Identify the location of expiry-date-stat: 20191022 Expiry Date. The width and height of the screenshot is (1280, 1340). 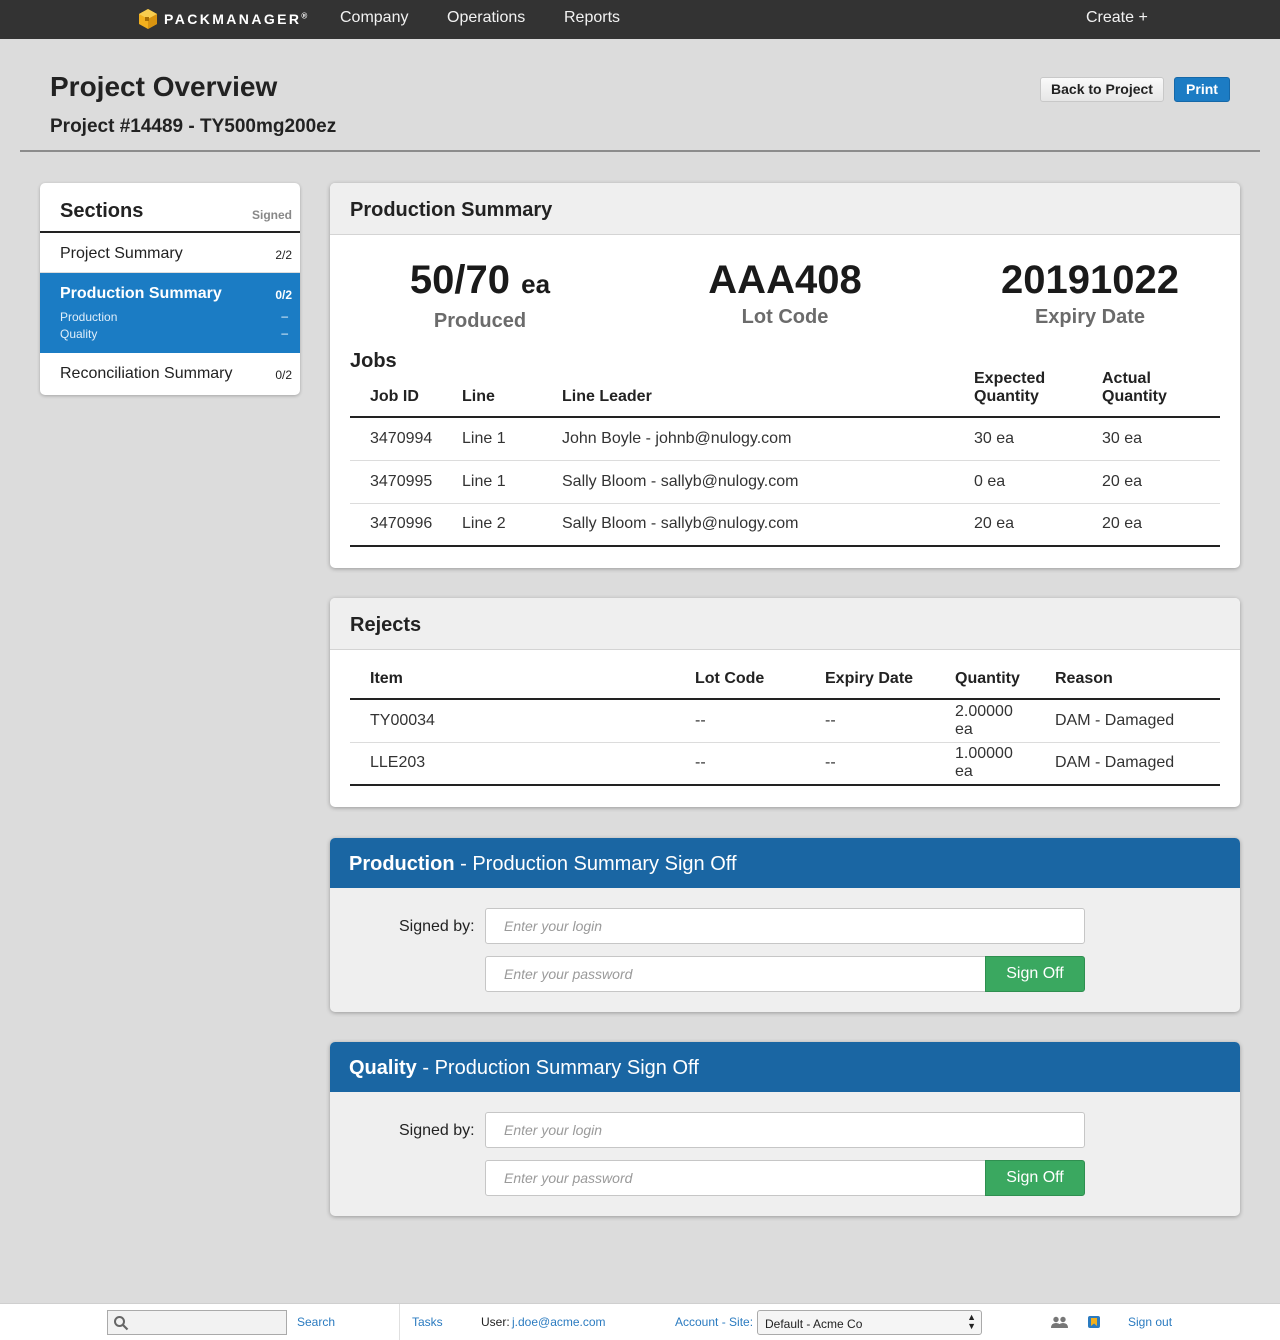
(1090, 293).